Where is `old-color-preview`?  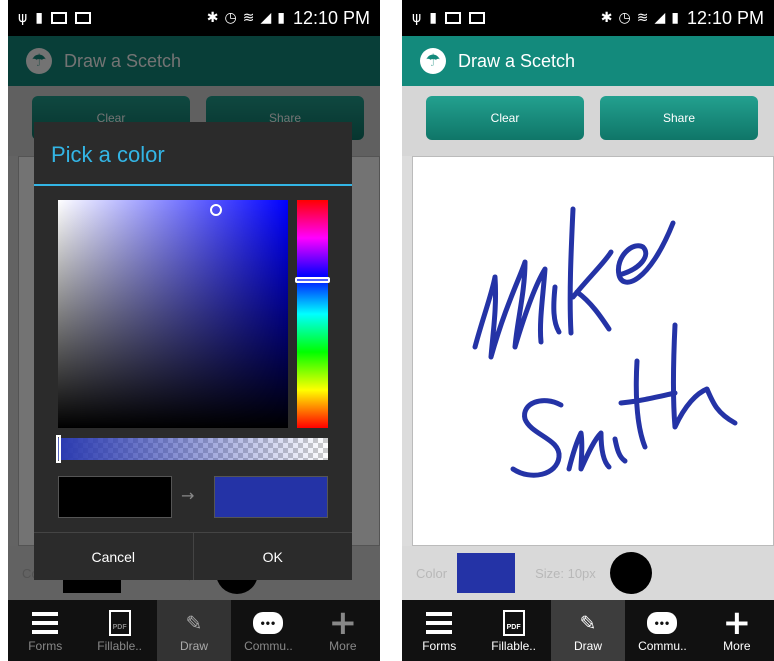 old-color-preview is located at coordinates (115, 497).